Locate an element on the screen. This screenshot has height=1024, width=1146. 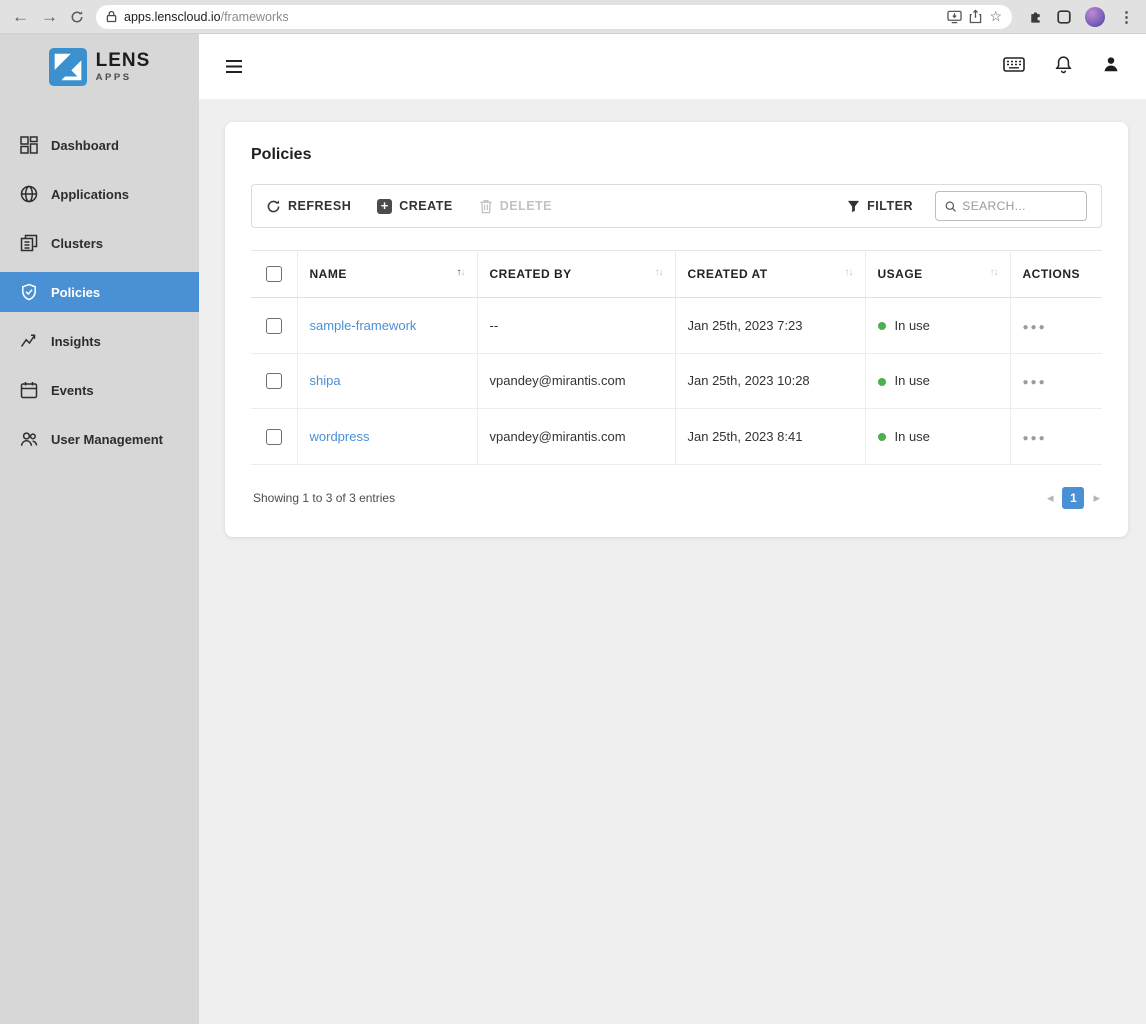
prev-page-icon: ◂ is located at coordinates (1050, 497).